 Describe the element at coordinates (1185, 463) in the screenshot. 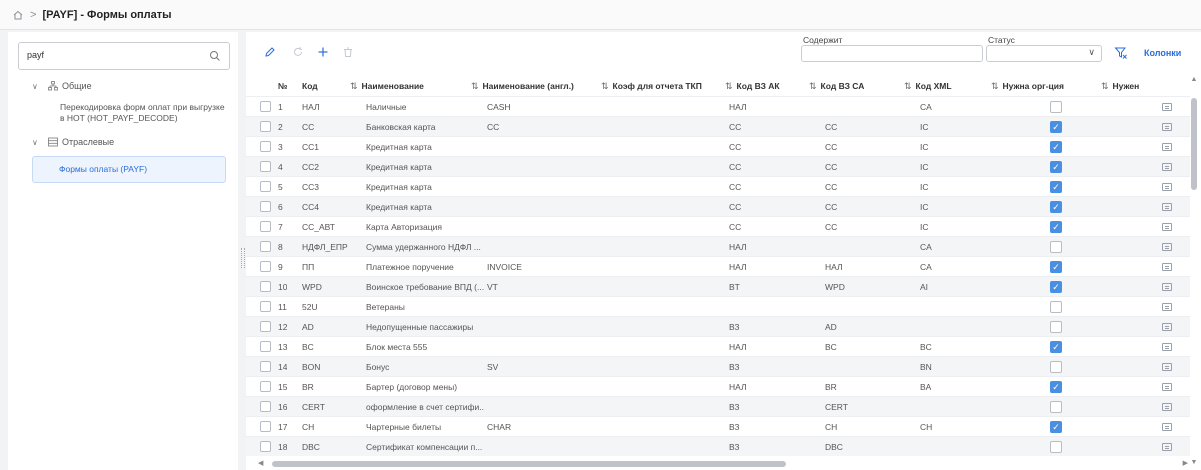

I see `scroll-right-icon: ▶` at that location.